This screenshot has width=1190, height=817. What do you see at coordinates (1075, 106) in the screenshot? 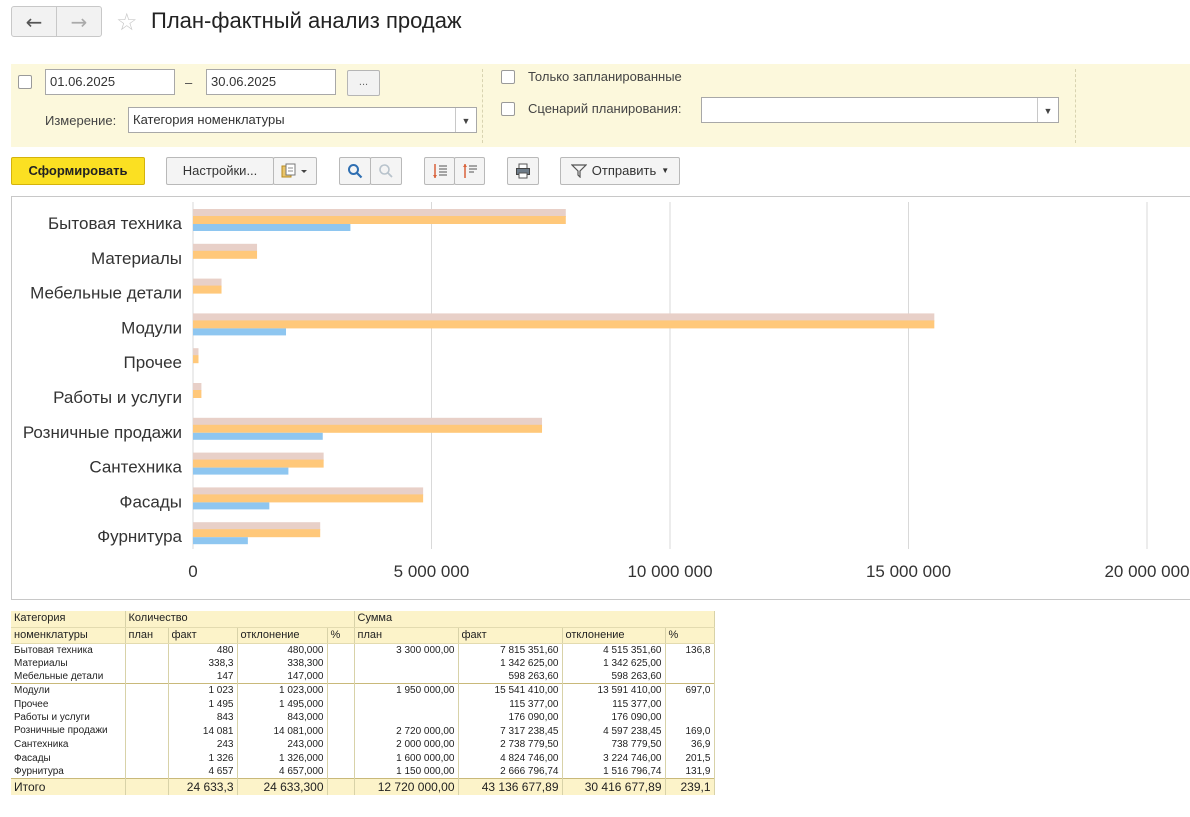
I see `filter-divider` at bounding box center [1075, 106].